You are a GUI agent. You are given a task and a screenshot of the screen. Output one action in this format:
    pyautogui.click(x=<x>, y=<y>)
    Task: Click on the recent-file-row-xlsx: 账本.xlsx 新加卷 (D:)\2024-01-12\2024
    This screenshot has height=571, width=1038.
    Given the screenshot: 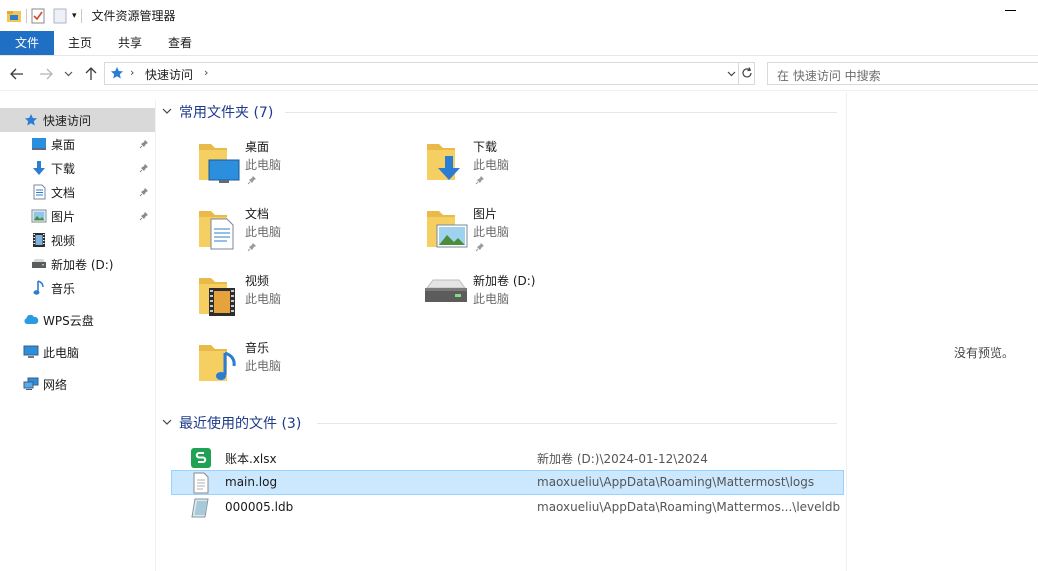 What is the action you would take?
    pyautogui.click(x=507, y=457)
    